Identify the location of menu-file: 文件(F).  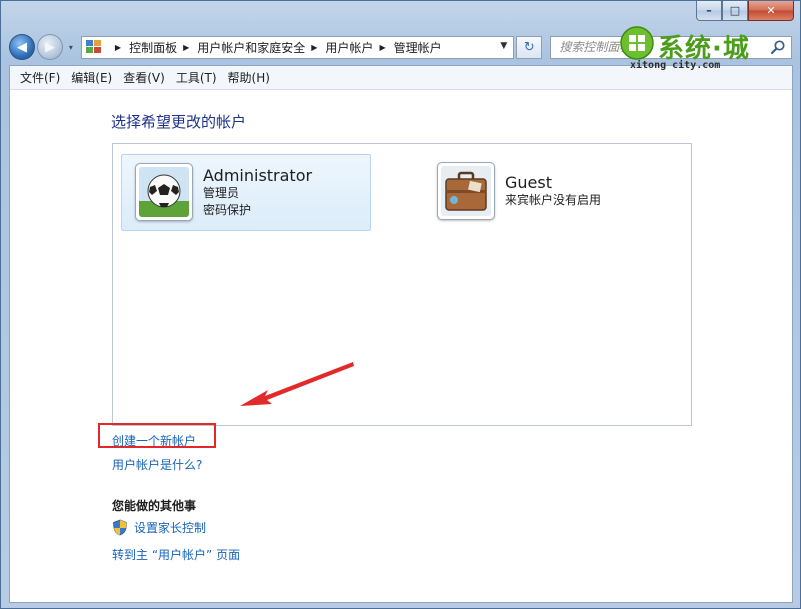
(40, 77).